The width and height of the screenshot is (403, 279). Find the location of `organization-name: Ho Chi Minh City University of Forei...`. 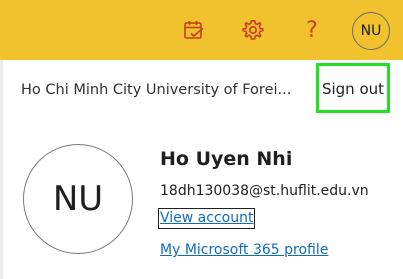

organization-name: Ho Chi Minh City University of Forei... is located at coordinates (156, 90).